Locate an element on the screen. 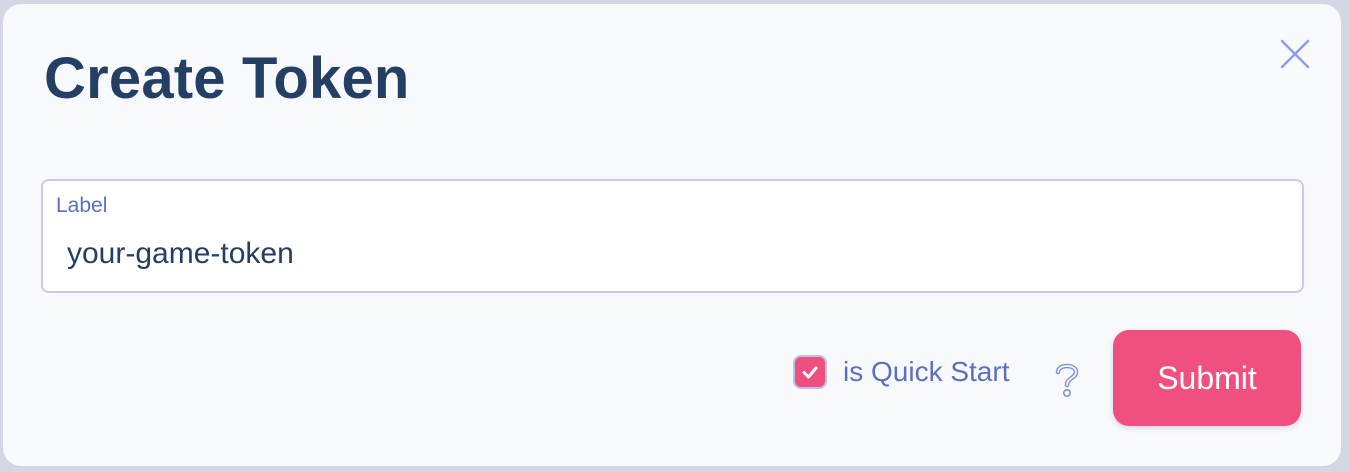 This screenshot has width=1350, height=472. quick-start-checkbox is located at coordinates (810, 372).